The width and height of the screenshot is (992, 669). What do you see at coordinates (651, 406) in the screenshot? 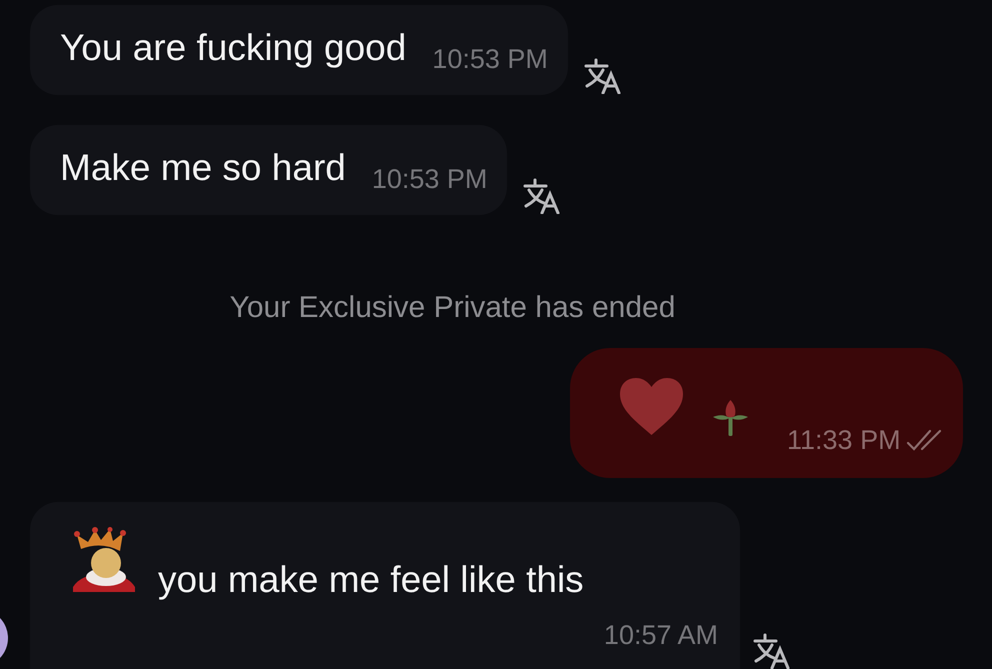
I see `heart-emoji-icon` at bounding box center [651, 406].